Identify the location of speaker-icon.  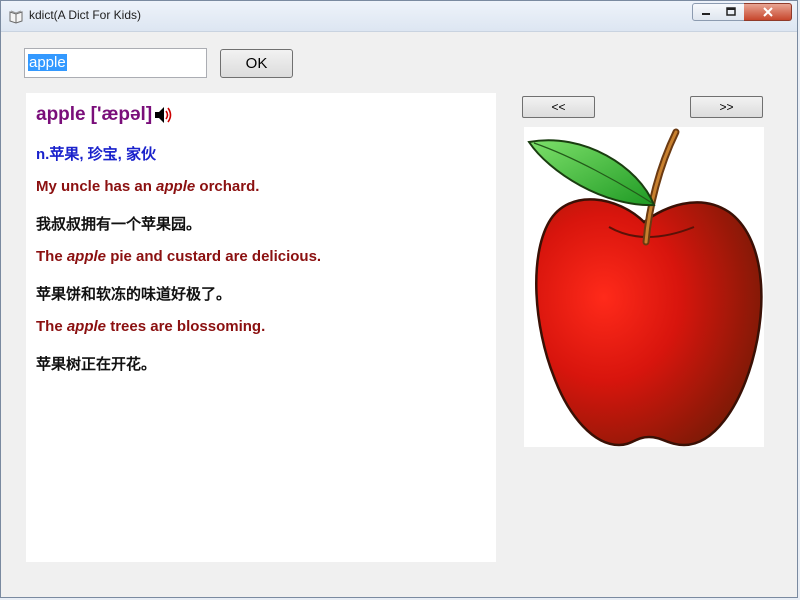
(164, 115).